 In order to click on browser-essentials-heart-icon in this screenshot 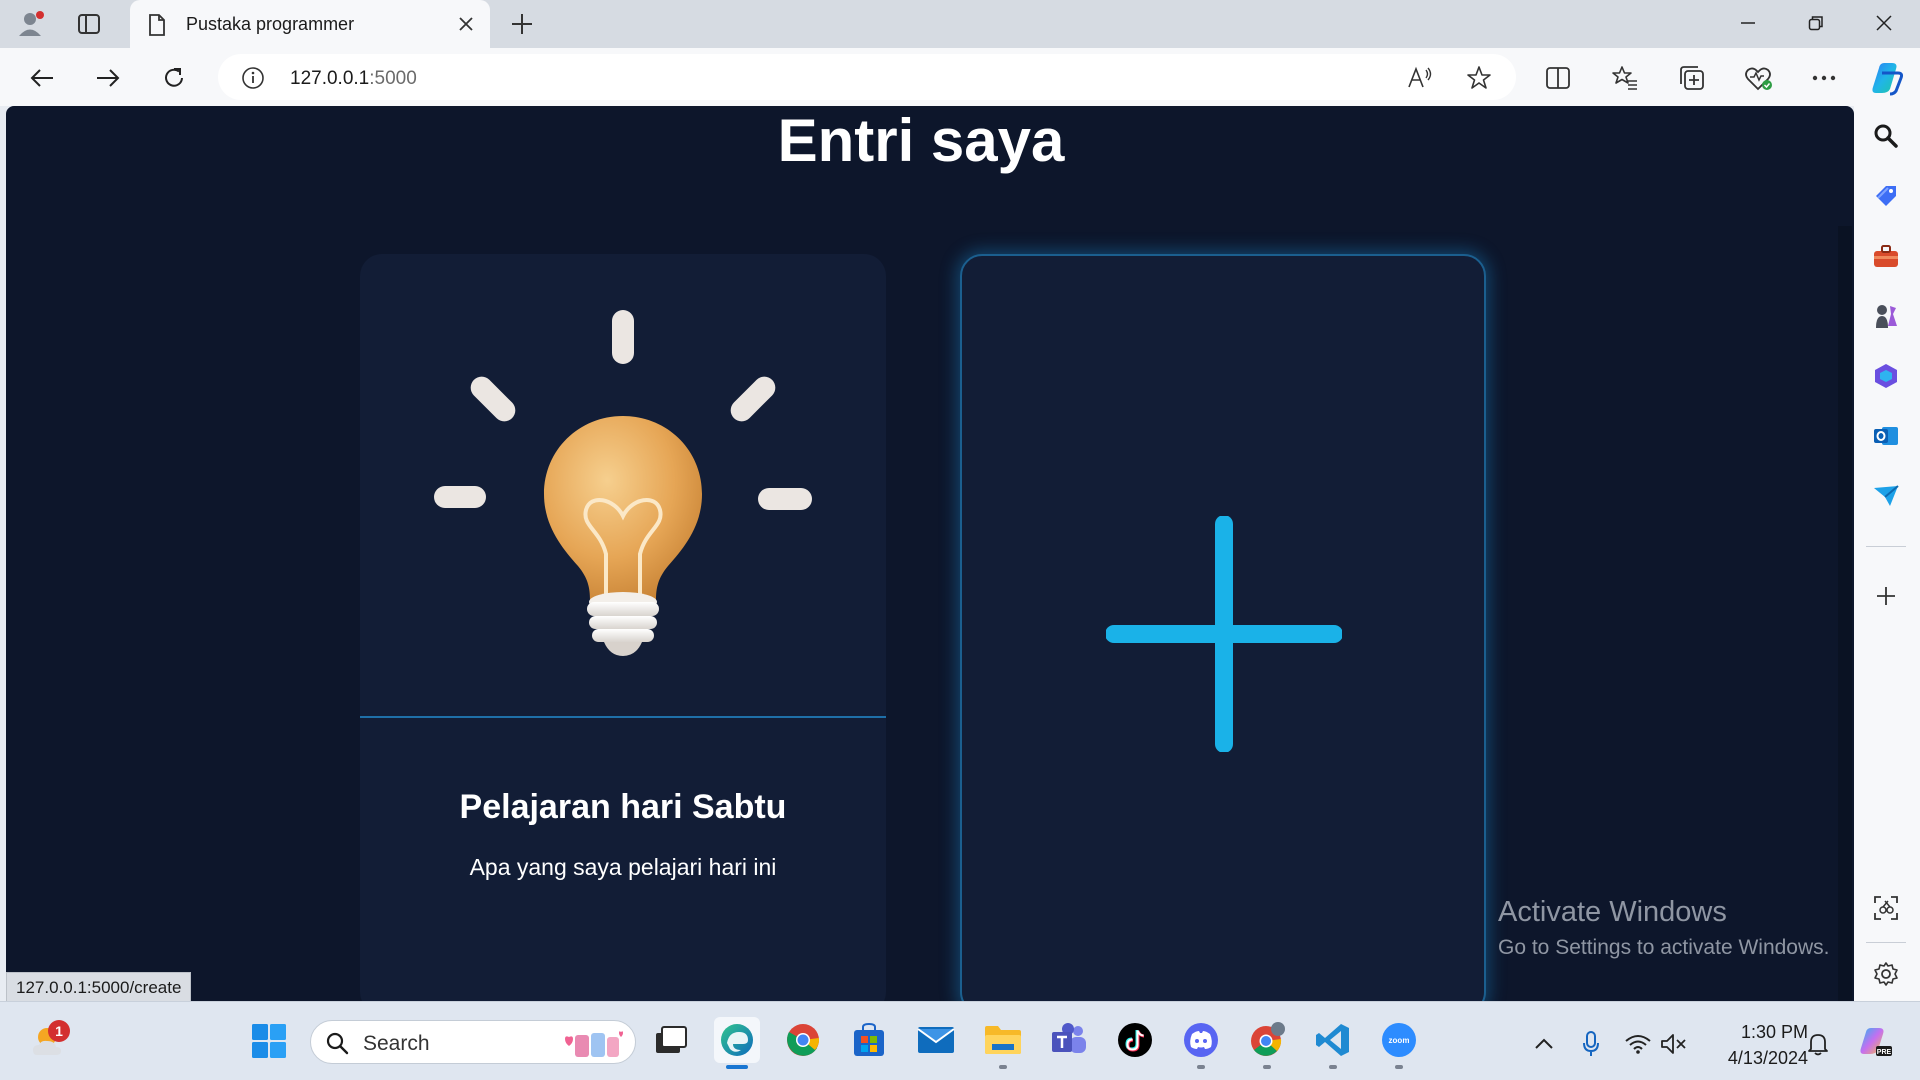, I will do `click(1759, 78)`.